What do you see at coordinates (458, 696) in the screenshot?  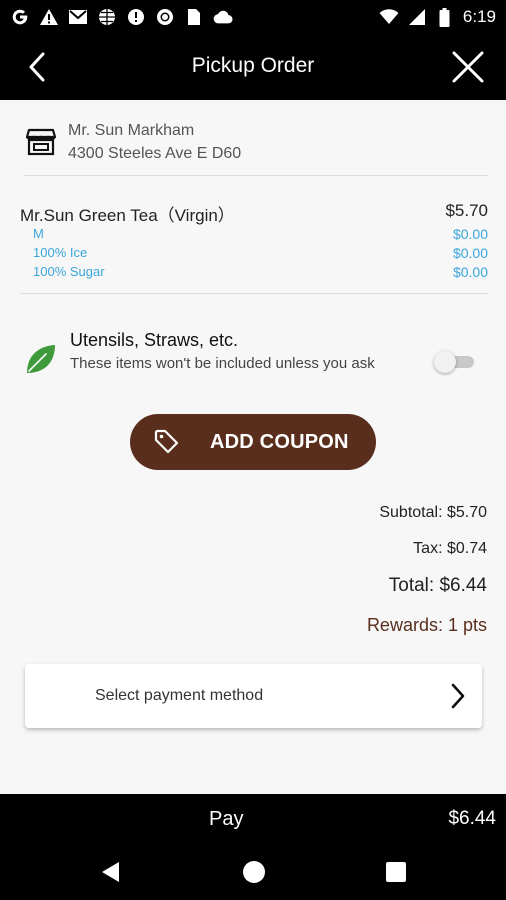 I see `chevron-right-icon` at bounding box center [458, 696].